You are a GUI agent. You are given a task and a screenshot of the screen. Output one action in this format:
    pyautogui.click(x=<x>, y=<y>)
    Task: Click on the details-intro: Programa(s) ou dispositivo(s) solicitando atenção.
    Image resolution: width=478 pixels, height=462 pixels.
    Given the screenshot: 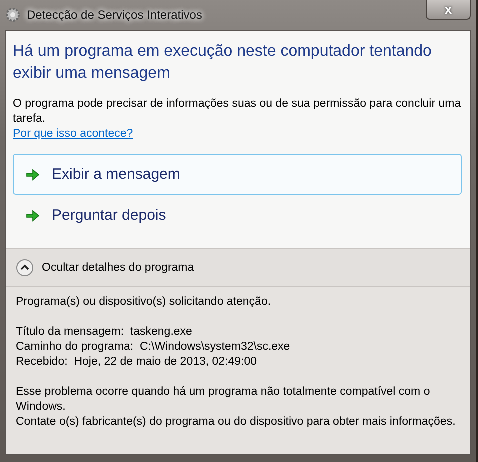 What is the action you would take?
    pyautogui.click(x=144, y=302)
    